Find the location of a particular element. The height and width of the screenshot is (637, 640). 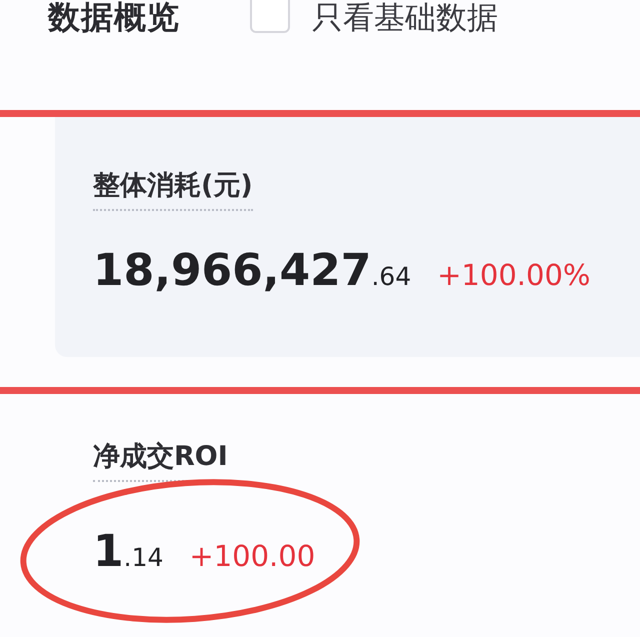

checkbox is located at coordinates (270, 16).